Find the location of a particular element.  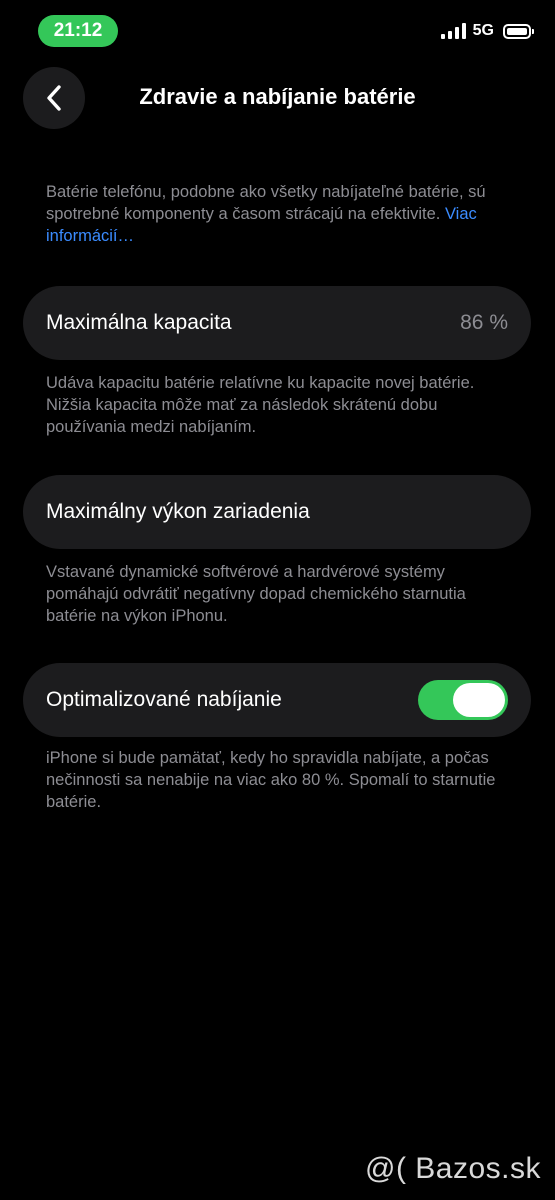

status-bar: 21:12 5G is located at coordinates (277, 30).